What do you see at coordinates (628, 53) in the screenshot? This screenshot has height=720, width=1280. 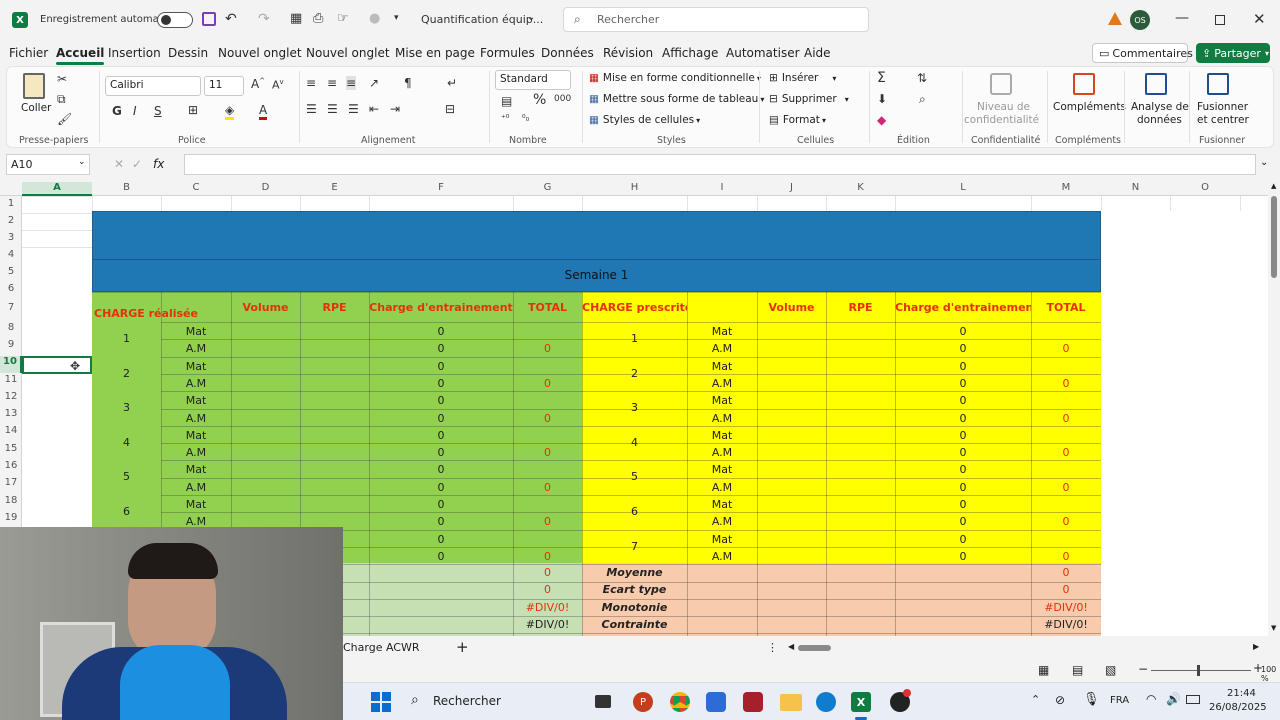 I see `tab-revision: Révision` at bounding box center [628, 53].